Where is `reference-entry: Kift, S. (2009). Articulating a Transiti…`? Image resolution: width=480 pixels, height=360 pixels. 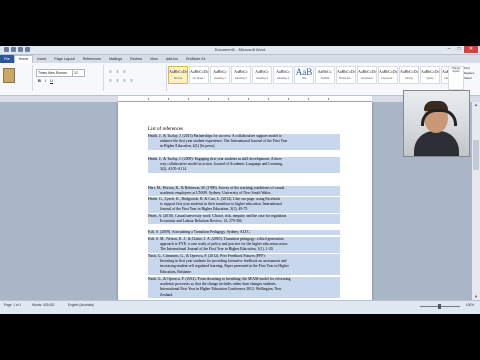
reference-entry: Kift, S. (2009). Articulating a Transiti… is located at coordinates (244, 233).